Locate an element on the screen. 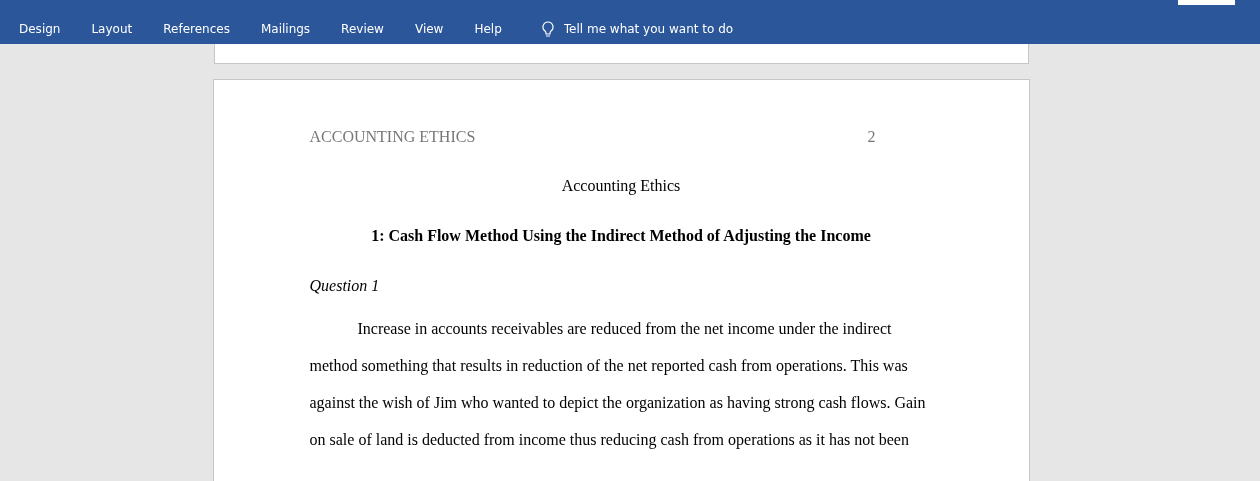 This screenshot has width=1260, height=481. ribbon-tab: View is located at coordinates (429, 29).